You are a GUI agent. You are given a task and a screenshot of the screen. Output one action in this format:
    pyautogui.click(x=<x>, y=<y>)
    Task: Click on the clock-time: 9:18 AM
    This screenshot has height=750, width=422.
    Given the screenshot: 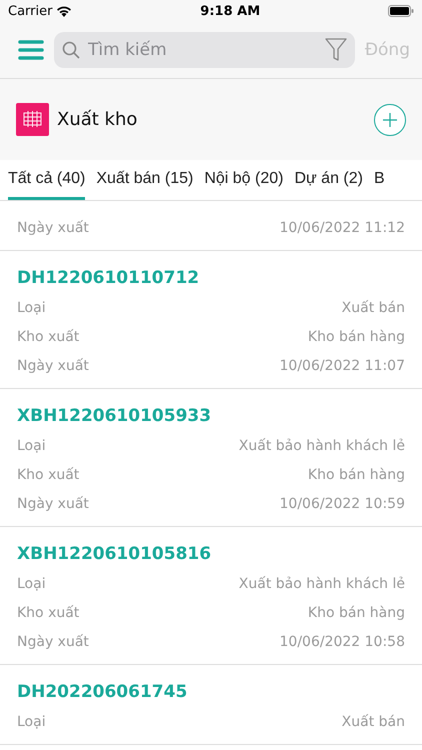 What is the action you would take?
    pyautogui.click(x=230, y=11)
    